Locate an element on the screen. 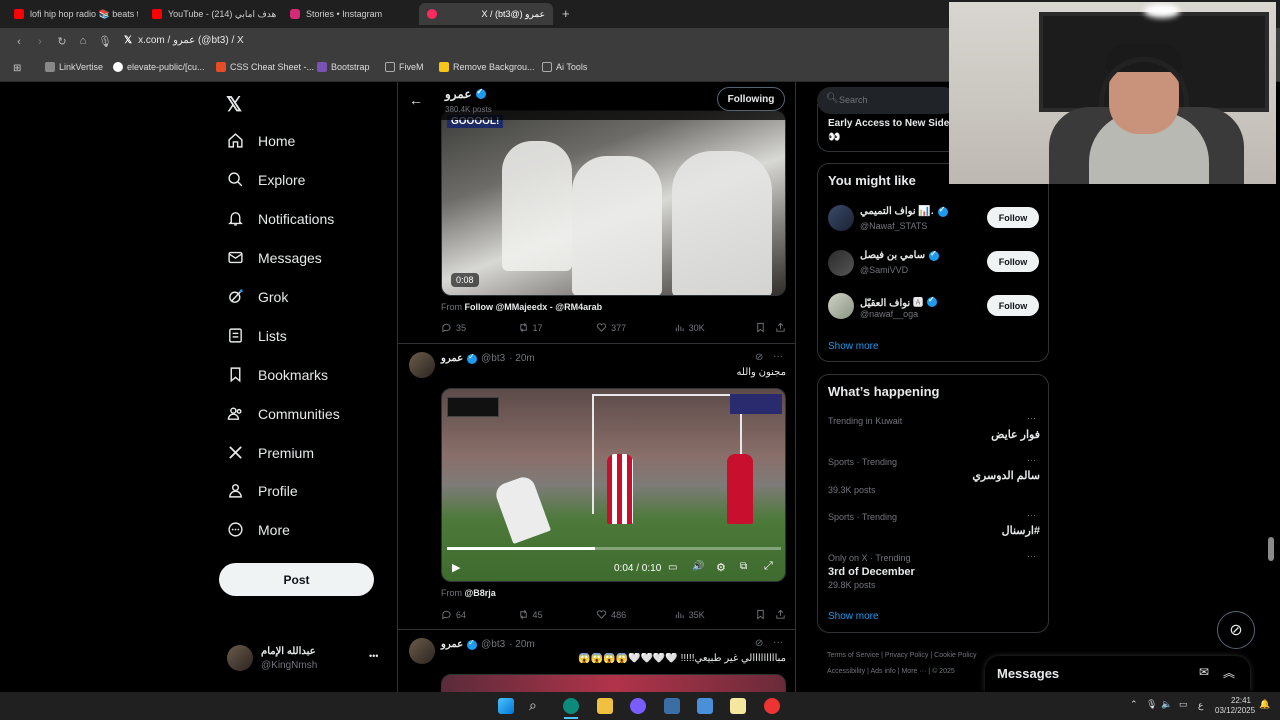  sidebar-item-bookmarks: Bookmarks is located at coordinates (277, 374).